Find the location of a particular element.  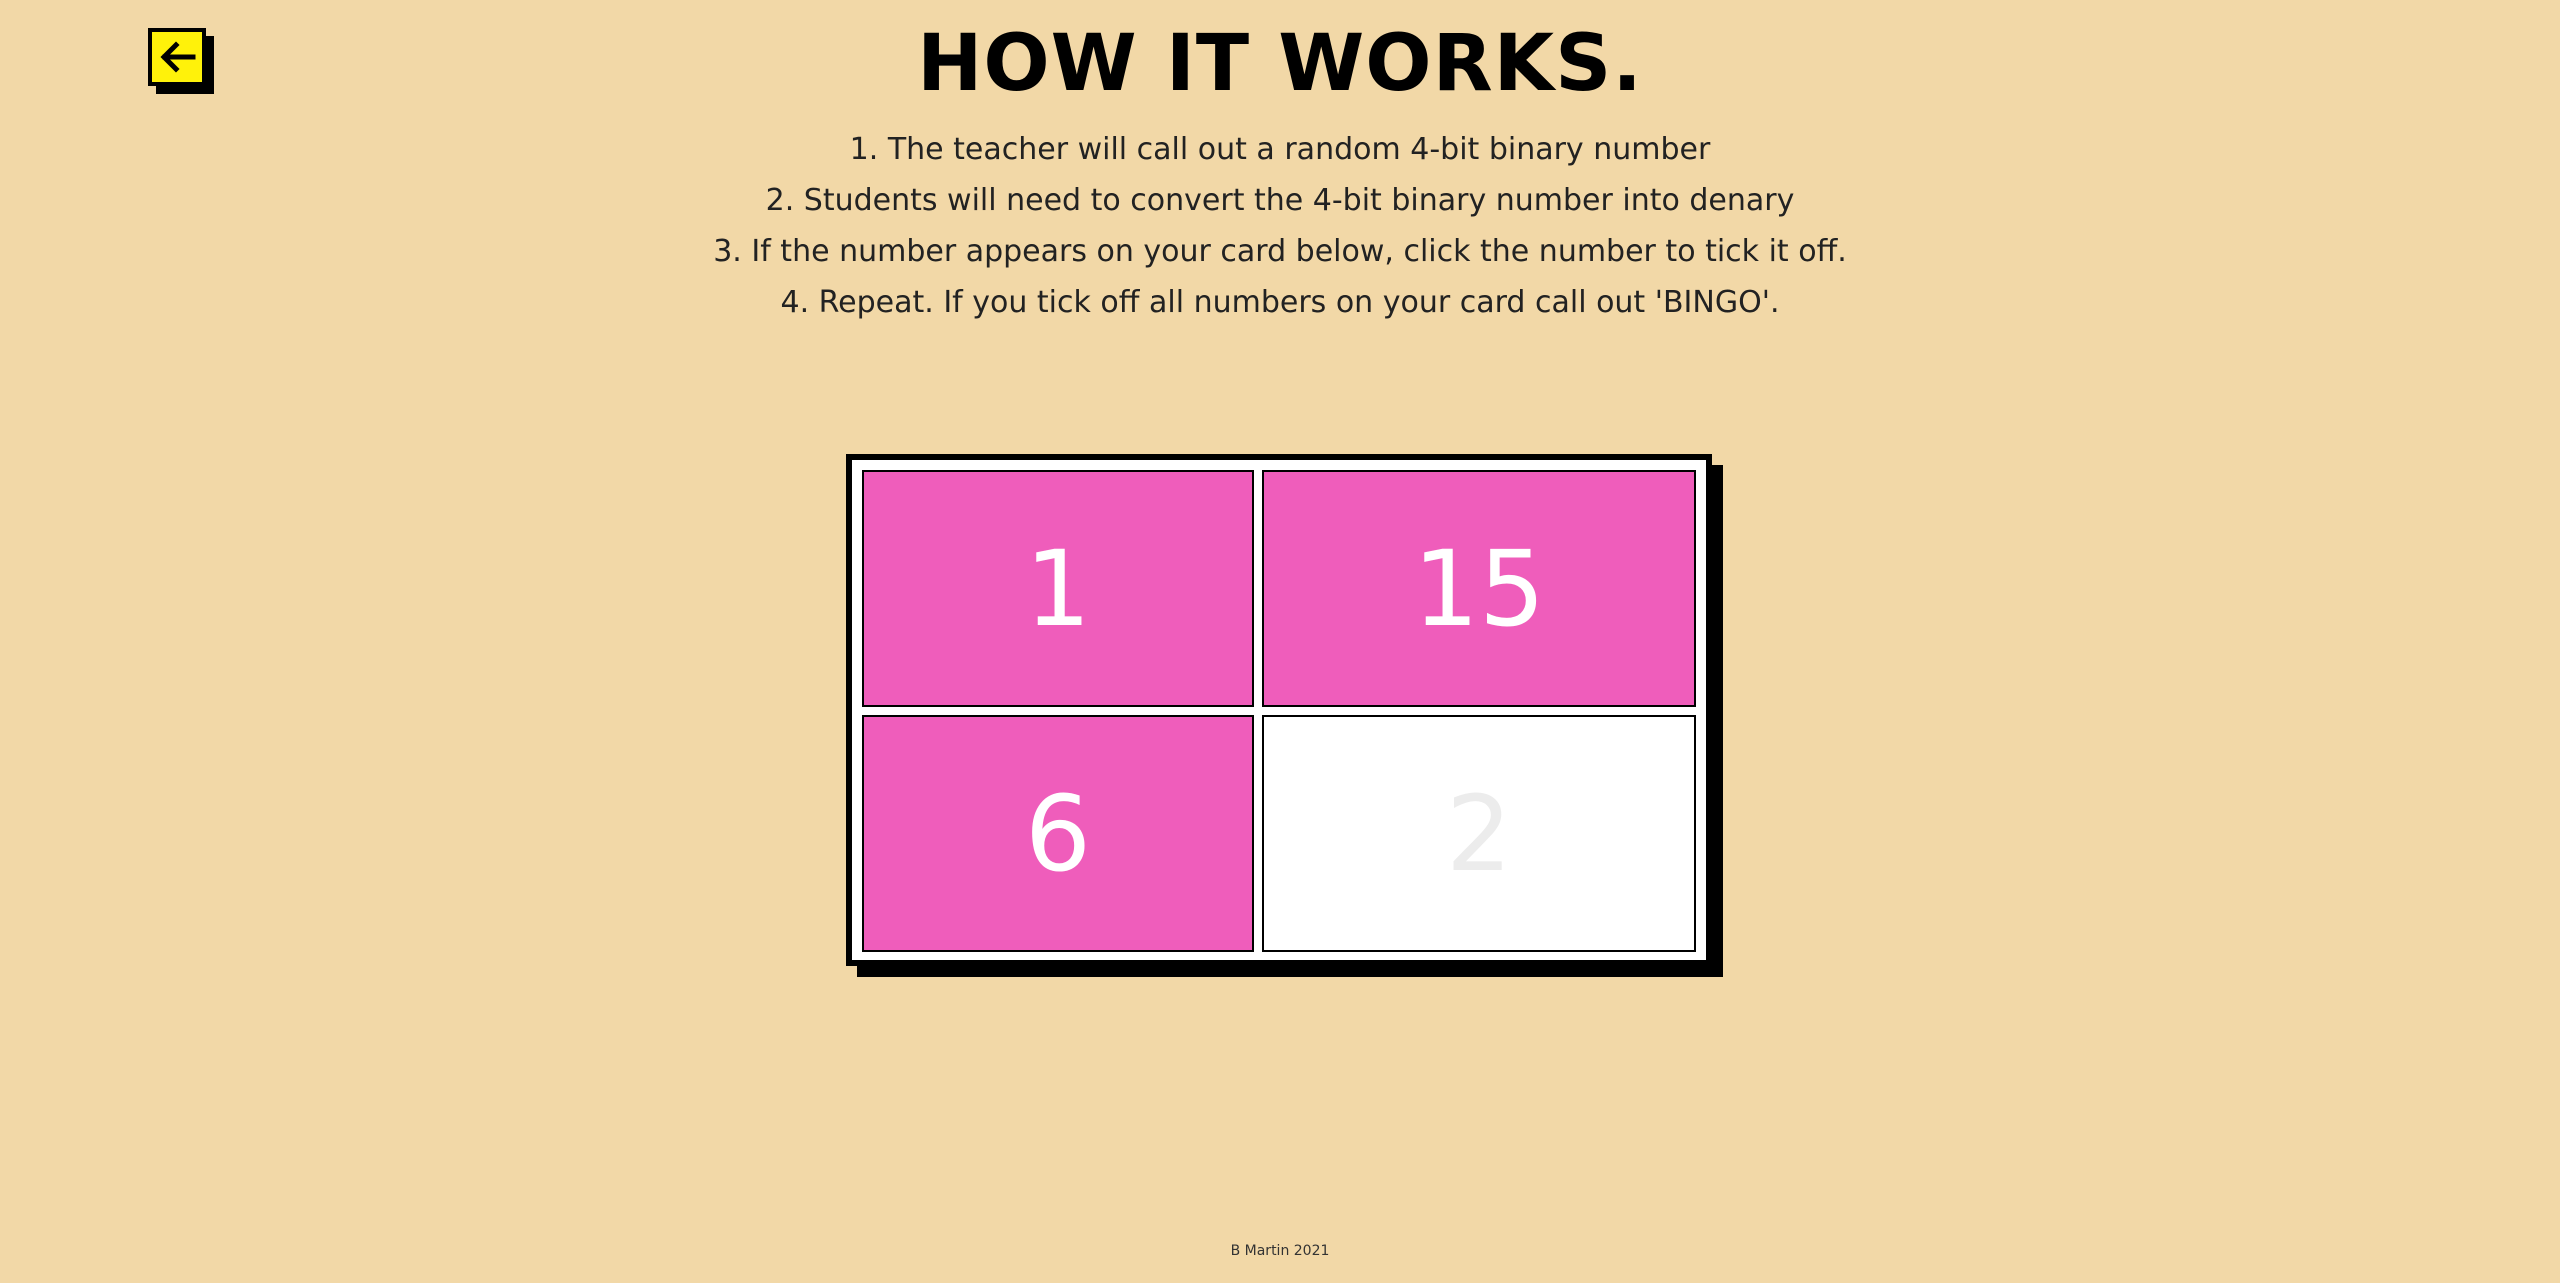

bingo-cell-1: 1 is located at coordinates (1058, 588).